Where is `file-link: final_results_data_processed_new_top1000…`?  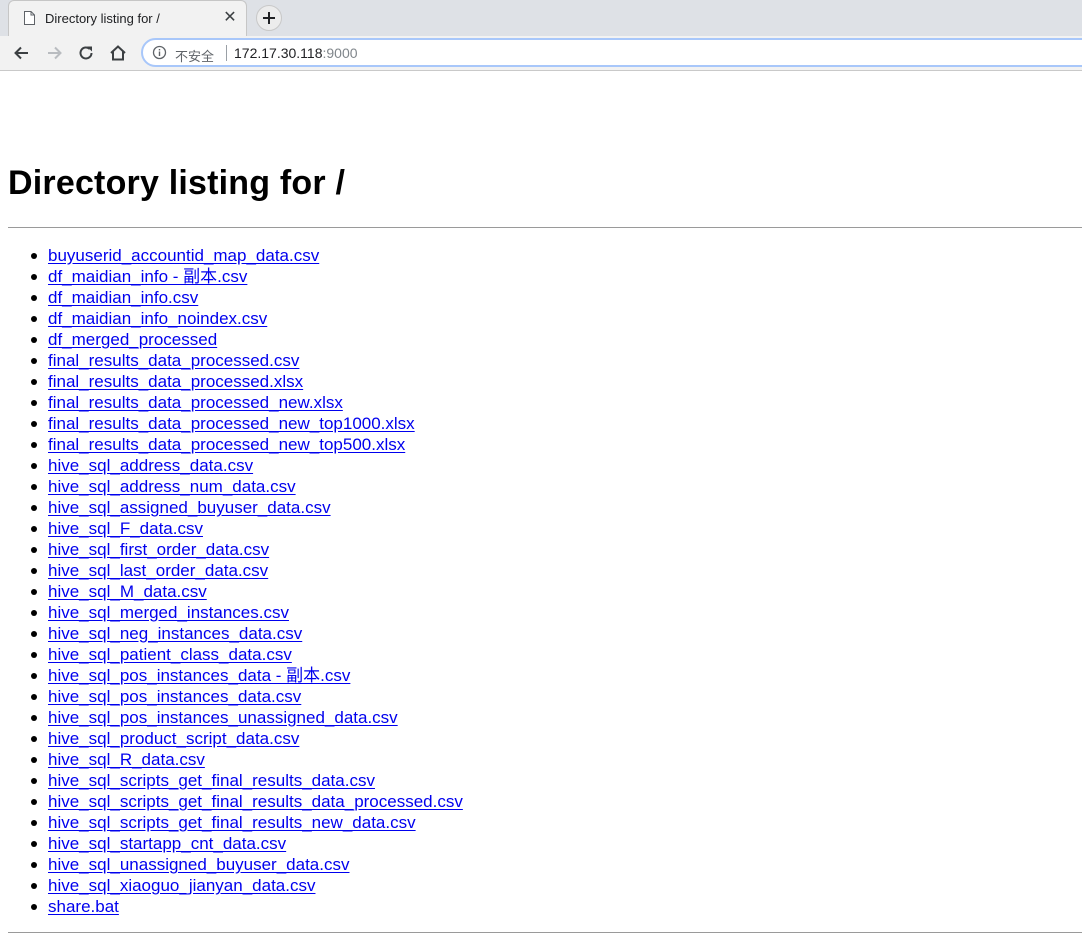
file-link: final_results_data_processed_new_top1000… is located at coordinates (231, 423).